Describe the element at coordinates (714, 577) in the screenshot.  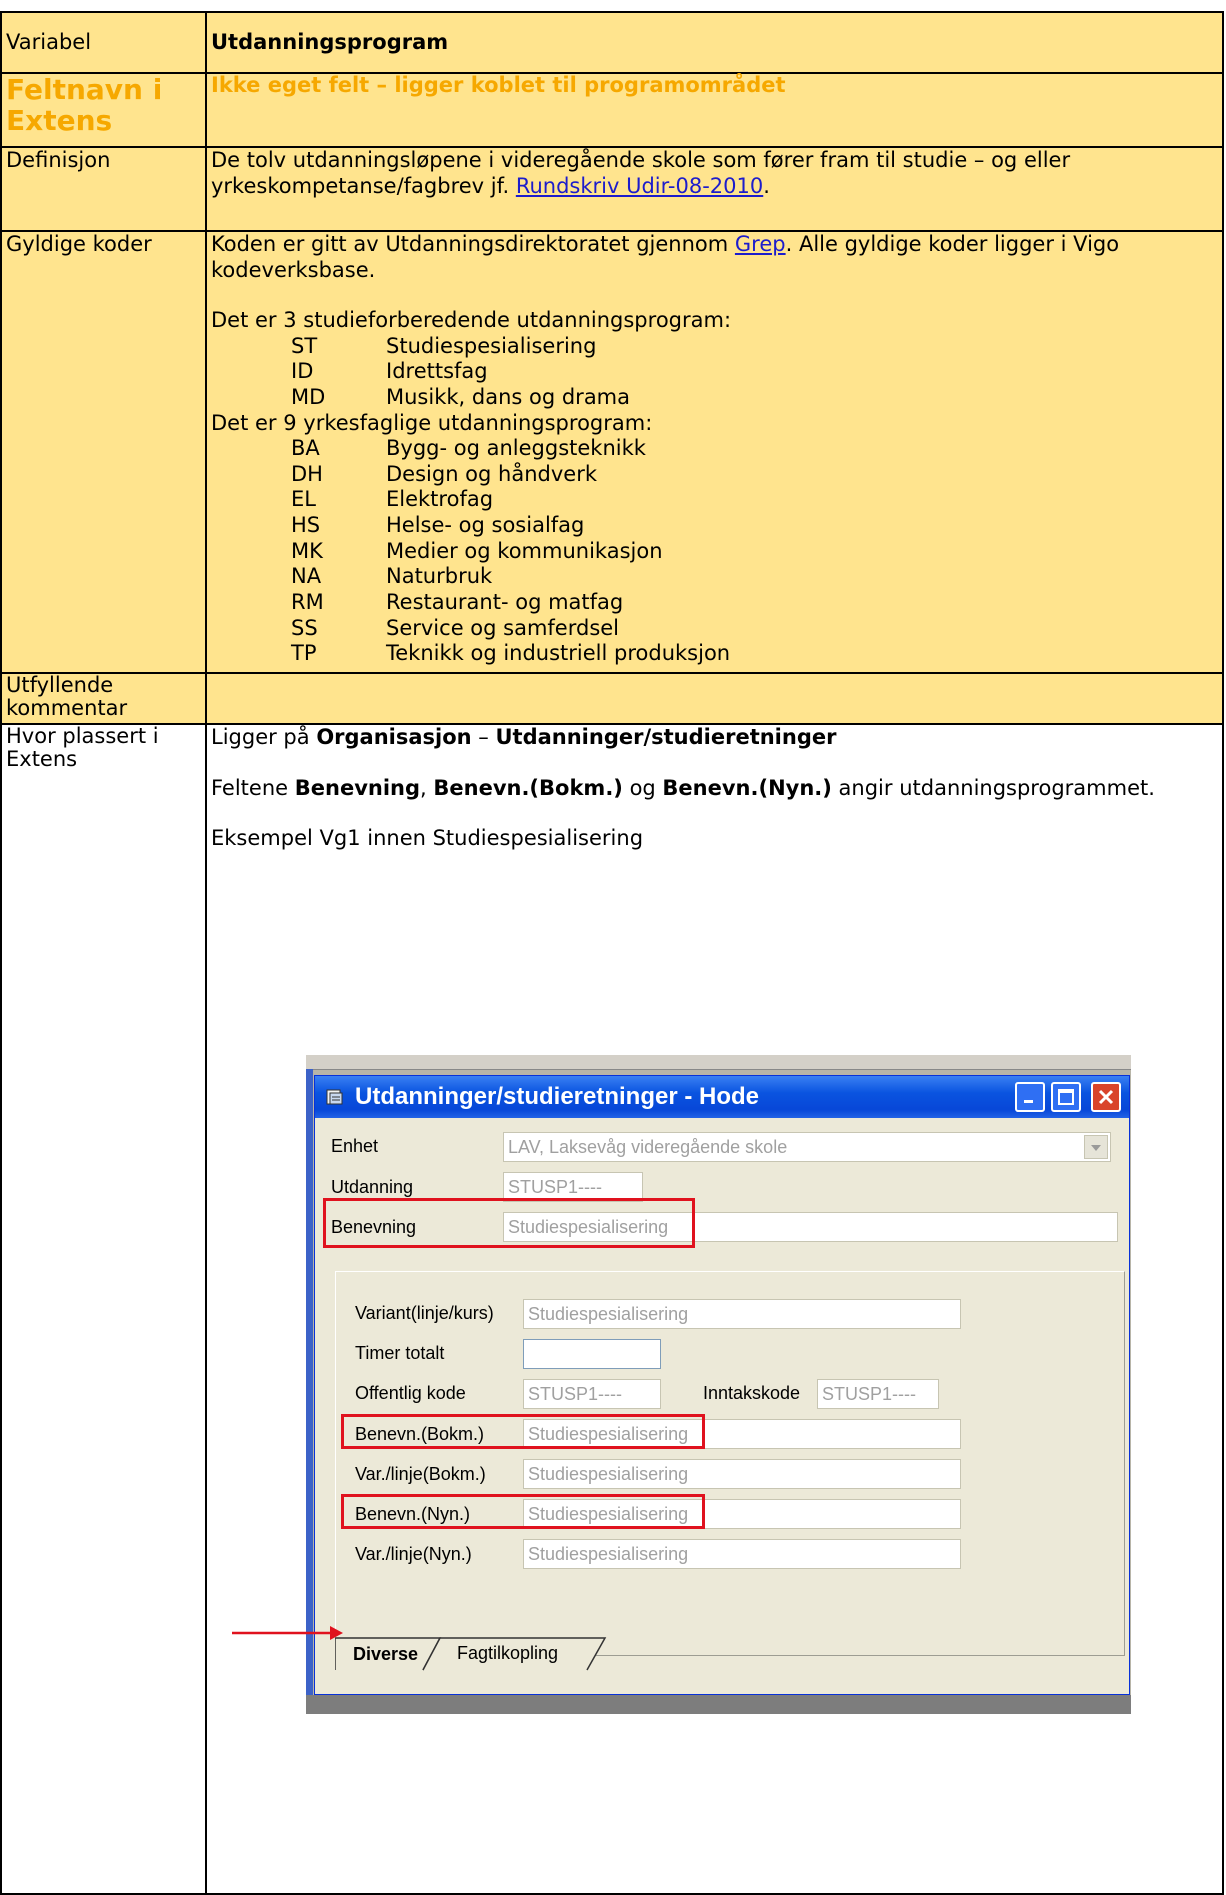
I see `code-item: NA Naturbruk` at that location.